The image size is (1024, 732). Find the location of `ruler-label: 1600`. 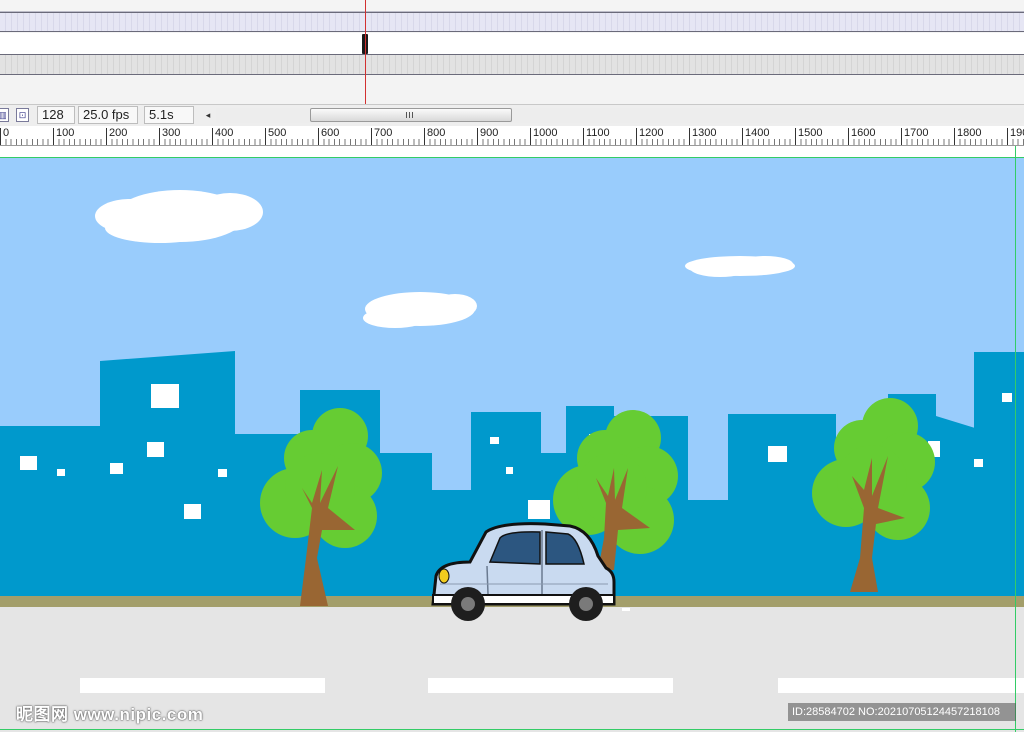

ruler-label: 1600 is located at coordinates (861, 136).